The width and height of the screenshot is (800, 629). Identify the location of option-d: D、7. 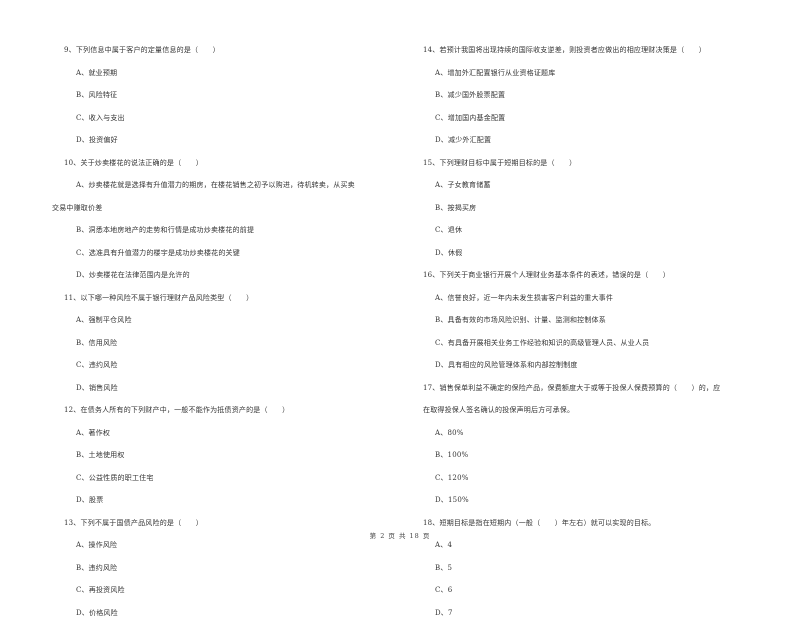
(444, 612).